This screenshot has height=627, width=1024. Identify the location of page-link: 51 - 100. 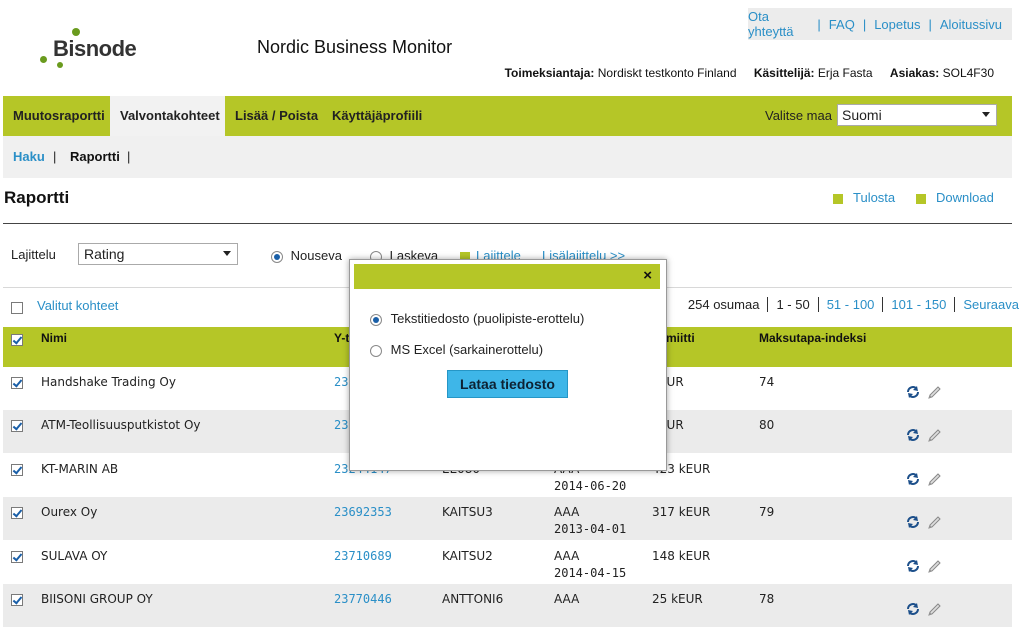
(851, 304).